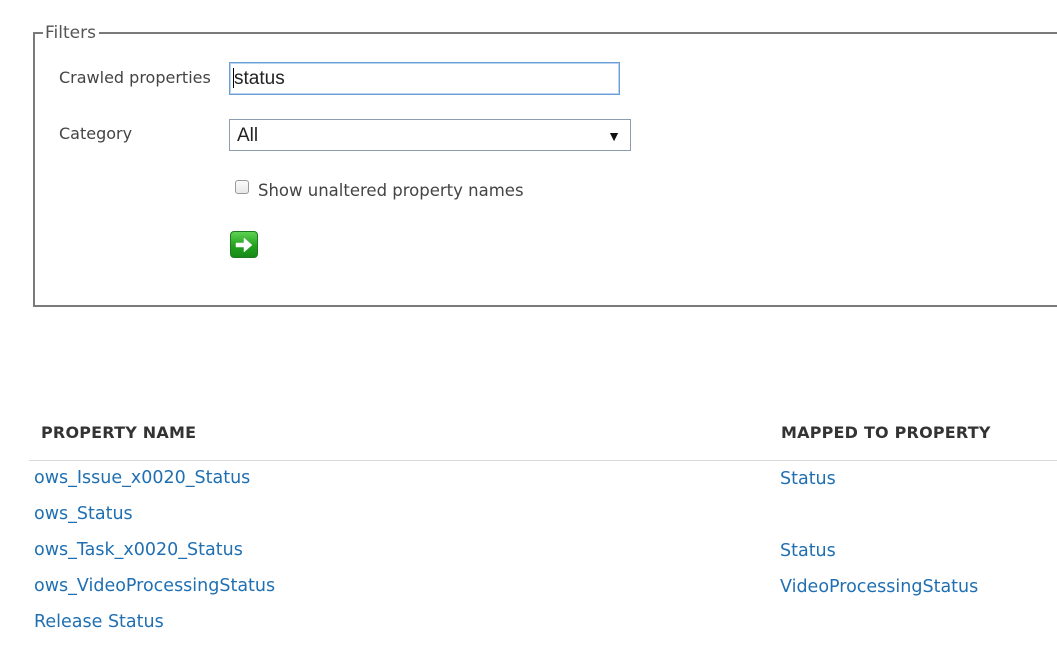 Image resolution: width=1057 pixels, height=659 pixels. I want to click on table-row: ows_Issue_x0020_Status Status, so click(543, 486).